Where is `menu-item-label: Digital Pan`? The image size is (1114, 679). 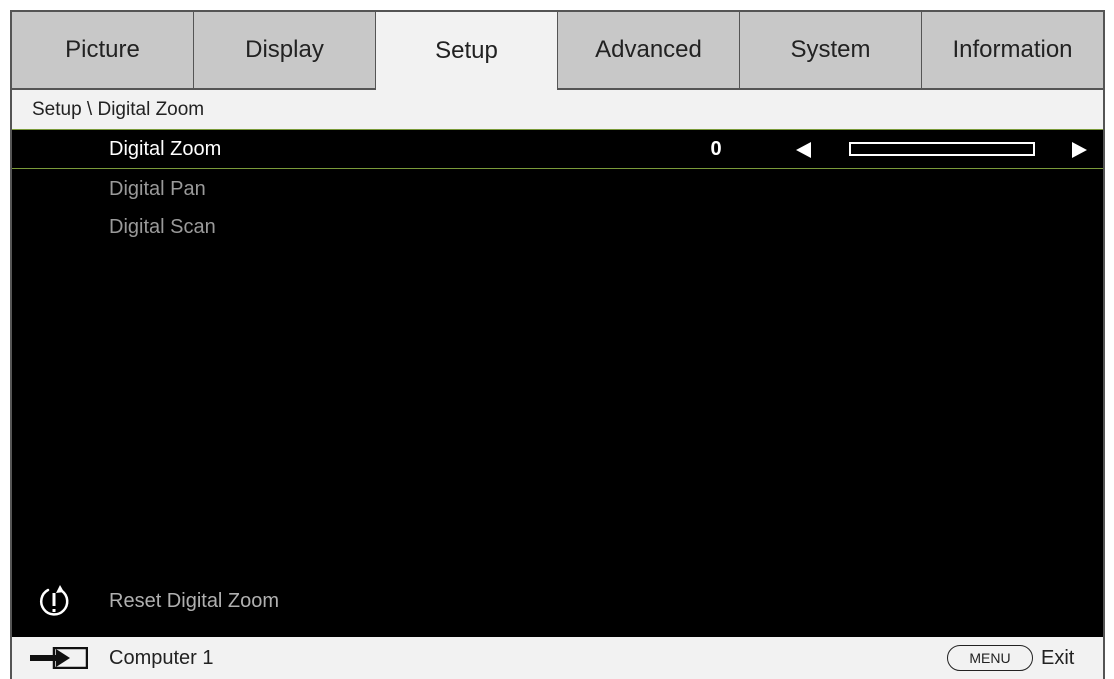 menu-item-label: Digital Pan is located at coordinates (157, 188).